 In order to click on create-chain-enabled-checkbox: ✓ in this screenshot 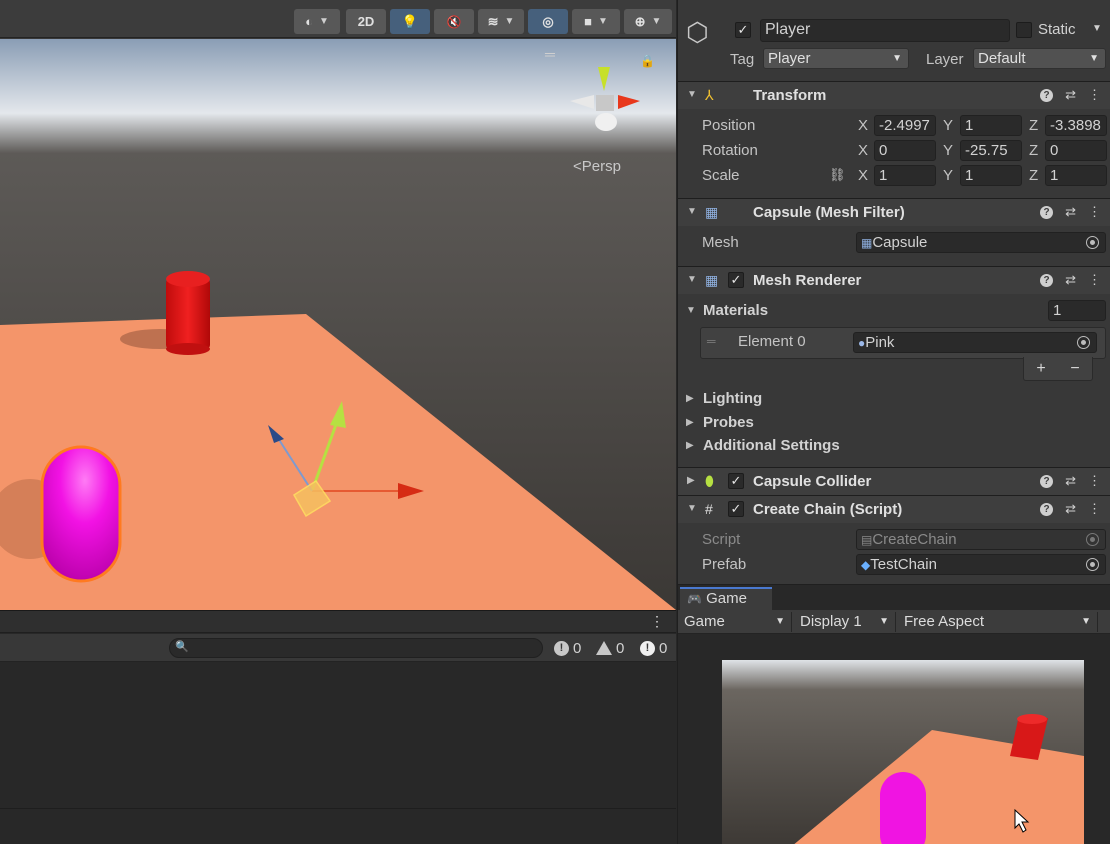, I will do `click(736, 509)`.